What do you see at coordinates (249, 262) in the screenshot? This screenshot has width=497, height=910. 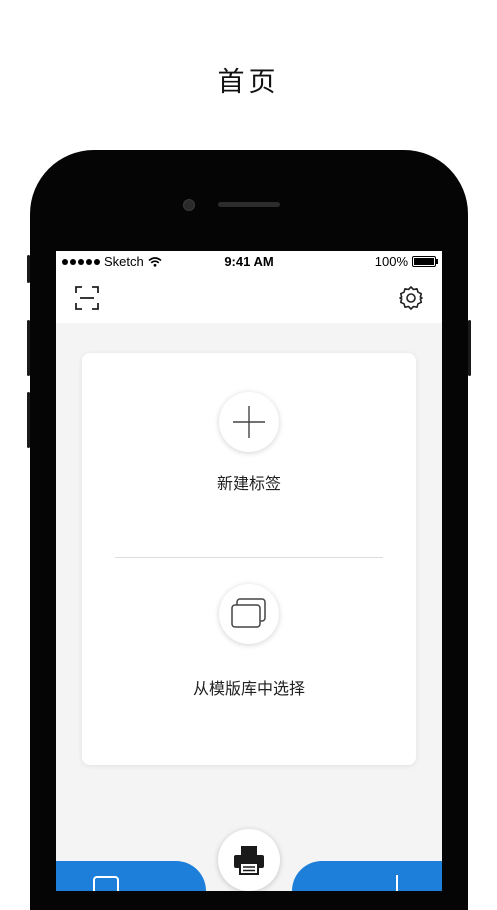 I see `status-bar: Sketch 9:41 AM 100%` at bounding box center [249, 262].